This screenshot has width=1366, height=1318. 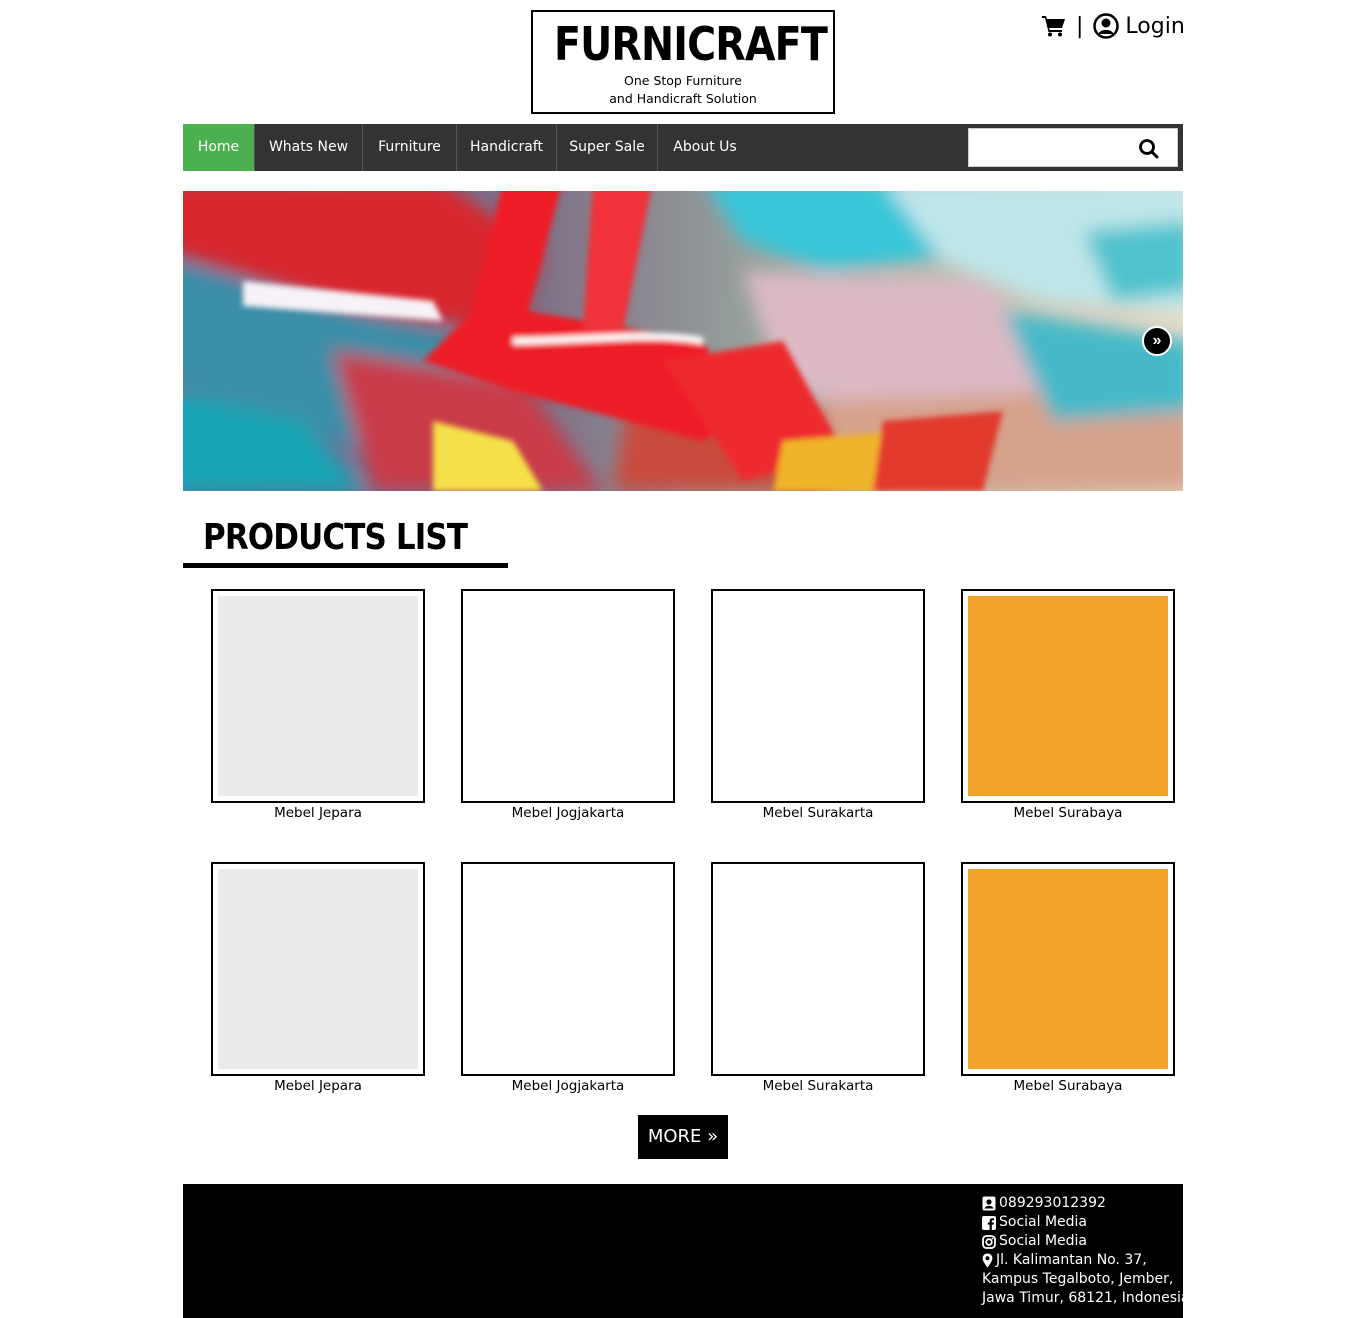 I want to click on contact-card-icon, so click(x=989, y=1203).